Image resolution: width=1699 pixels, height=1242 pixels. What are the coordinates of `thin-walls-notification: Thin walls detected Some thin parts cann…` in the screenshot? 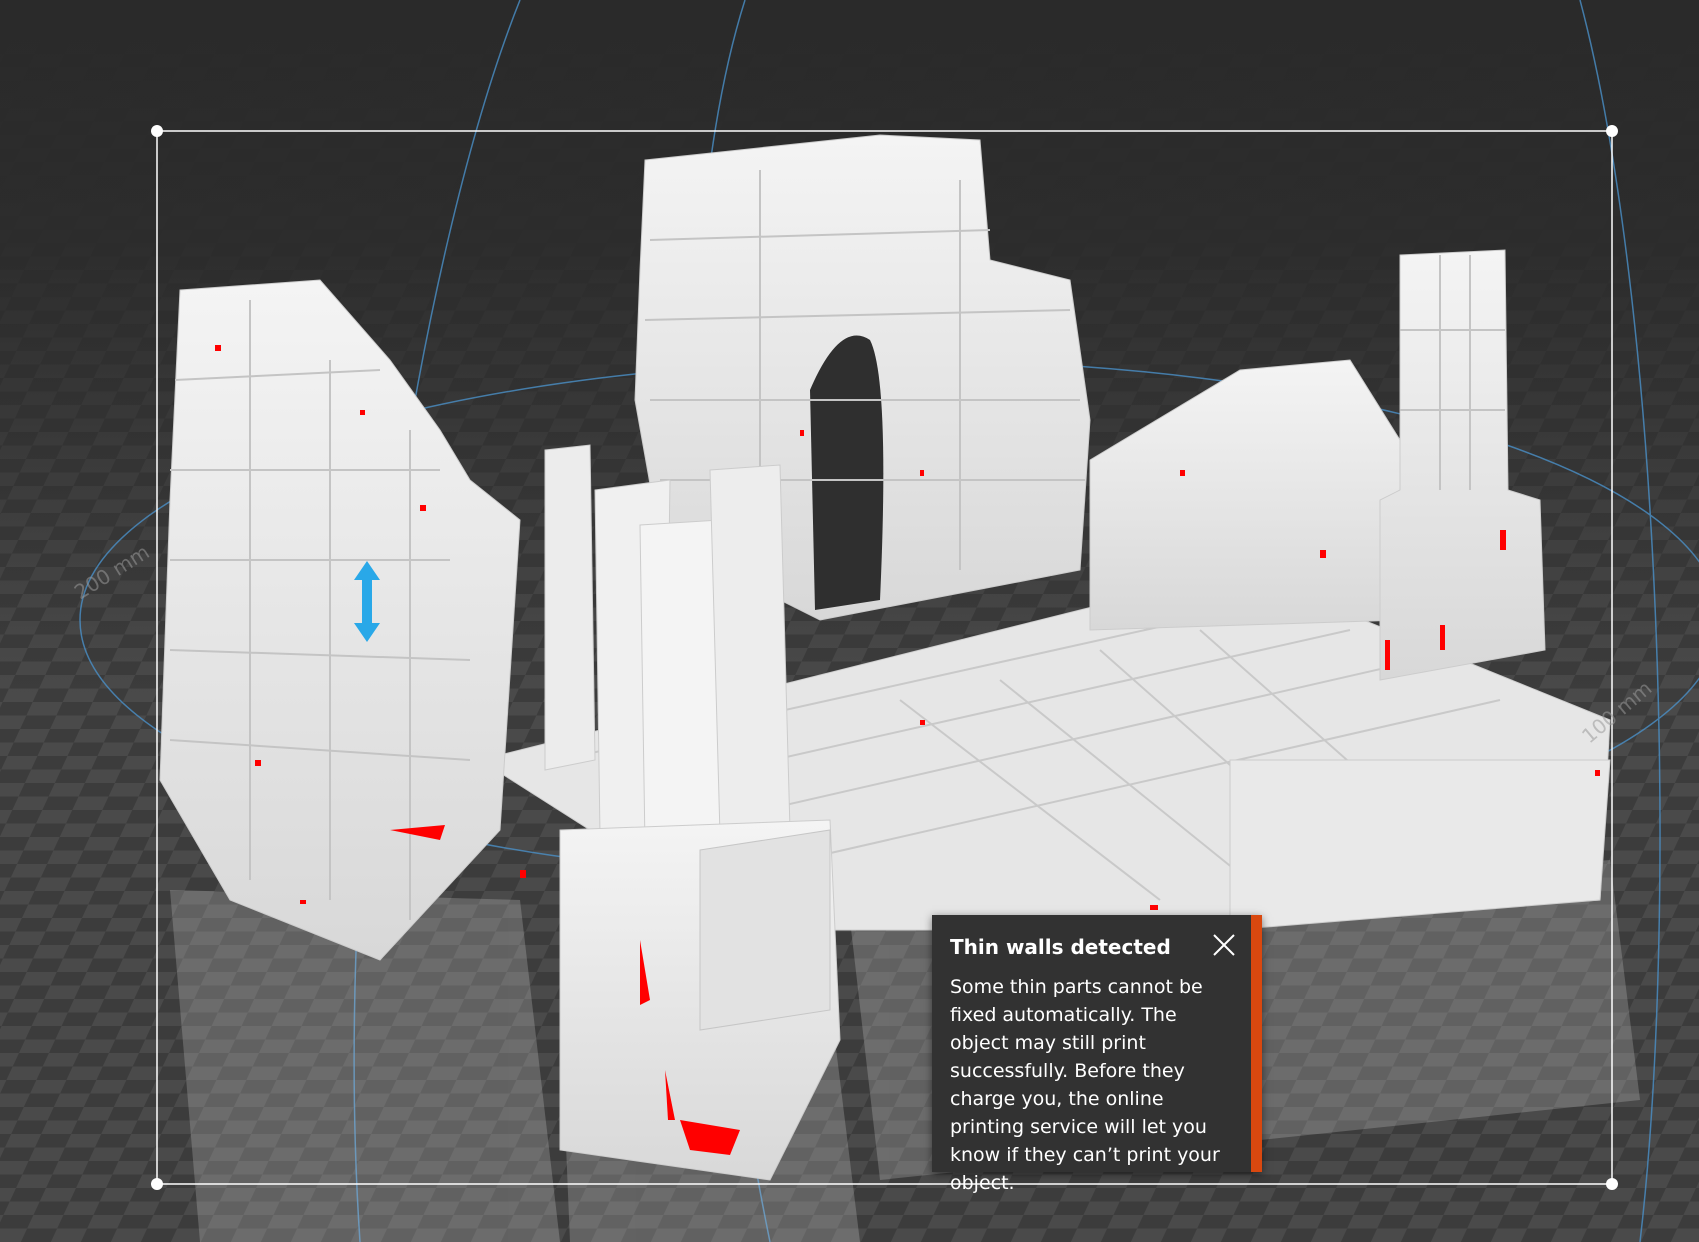 It's located at (1097, 1054).